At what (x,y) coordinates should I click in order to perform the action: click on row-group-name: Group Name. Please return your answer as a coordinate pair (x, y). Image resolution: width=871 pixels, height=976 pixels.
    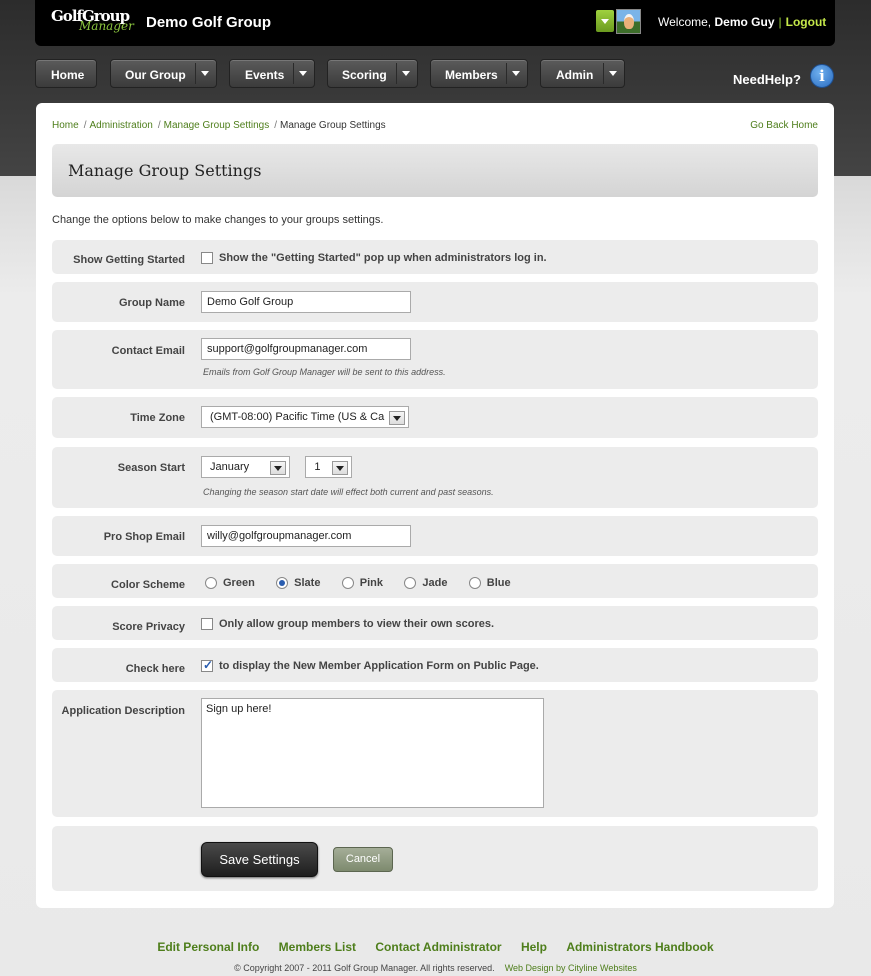
    Looking at the image, I should click on (435, 302).